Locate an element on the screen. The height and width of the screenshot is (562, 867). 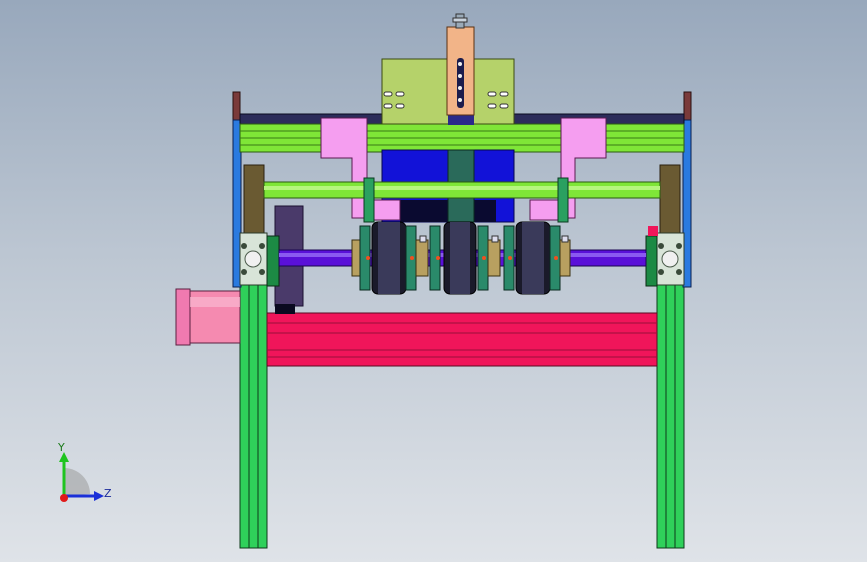
right-bearing-block is located at coordinates (665, 256).